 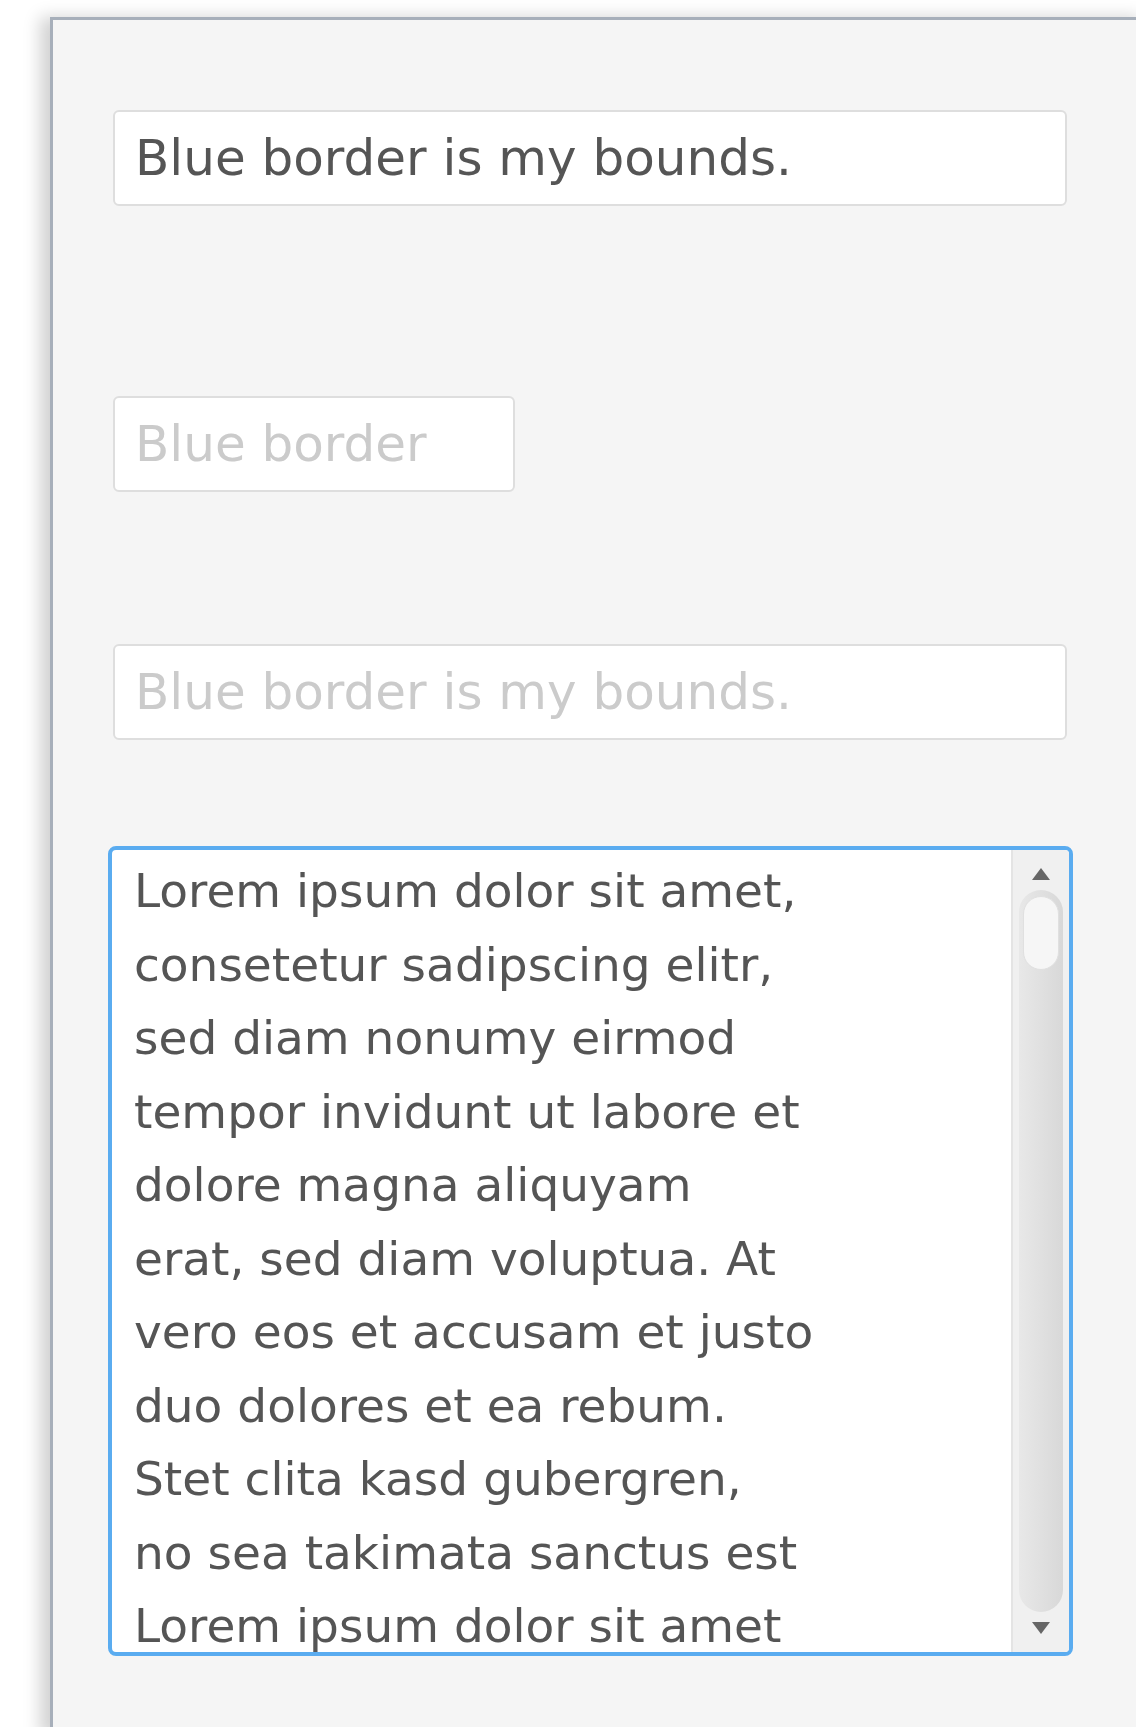 What do you see at coordinates (1041, 1628) in the screenshot?
I see `scroll-down-arrow-icon` at bounding box center [1041, 1628].